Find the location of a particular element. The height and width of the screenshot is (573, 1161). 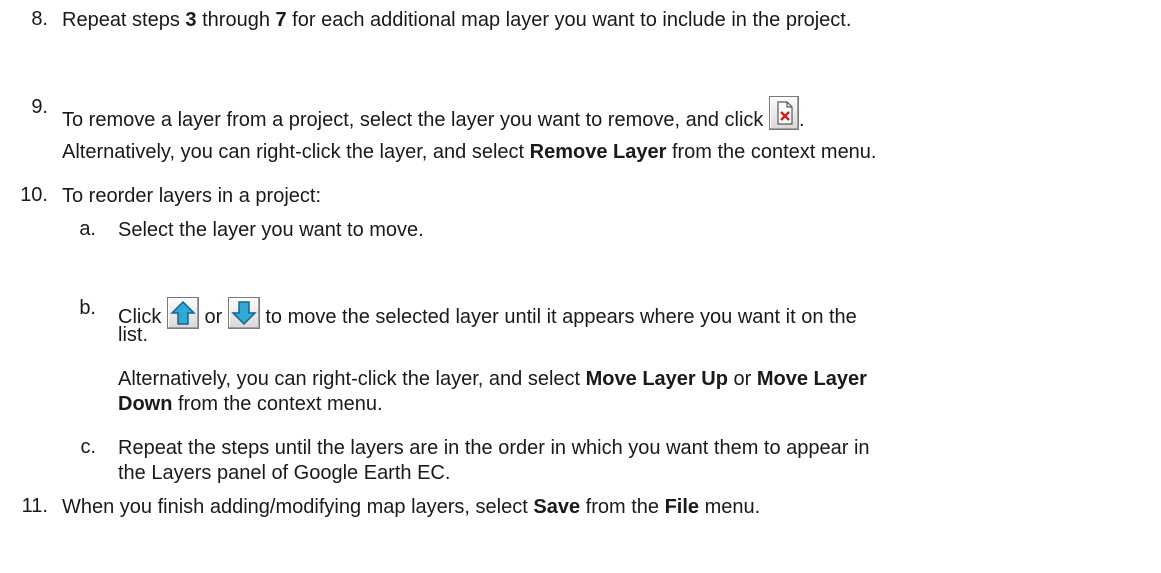

substep-b-alt-bold-up: Move Layer Up is located at coordinates (656, 379).